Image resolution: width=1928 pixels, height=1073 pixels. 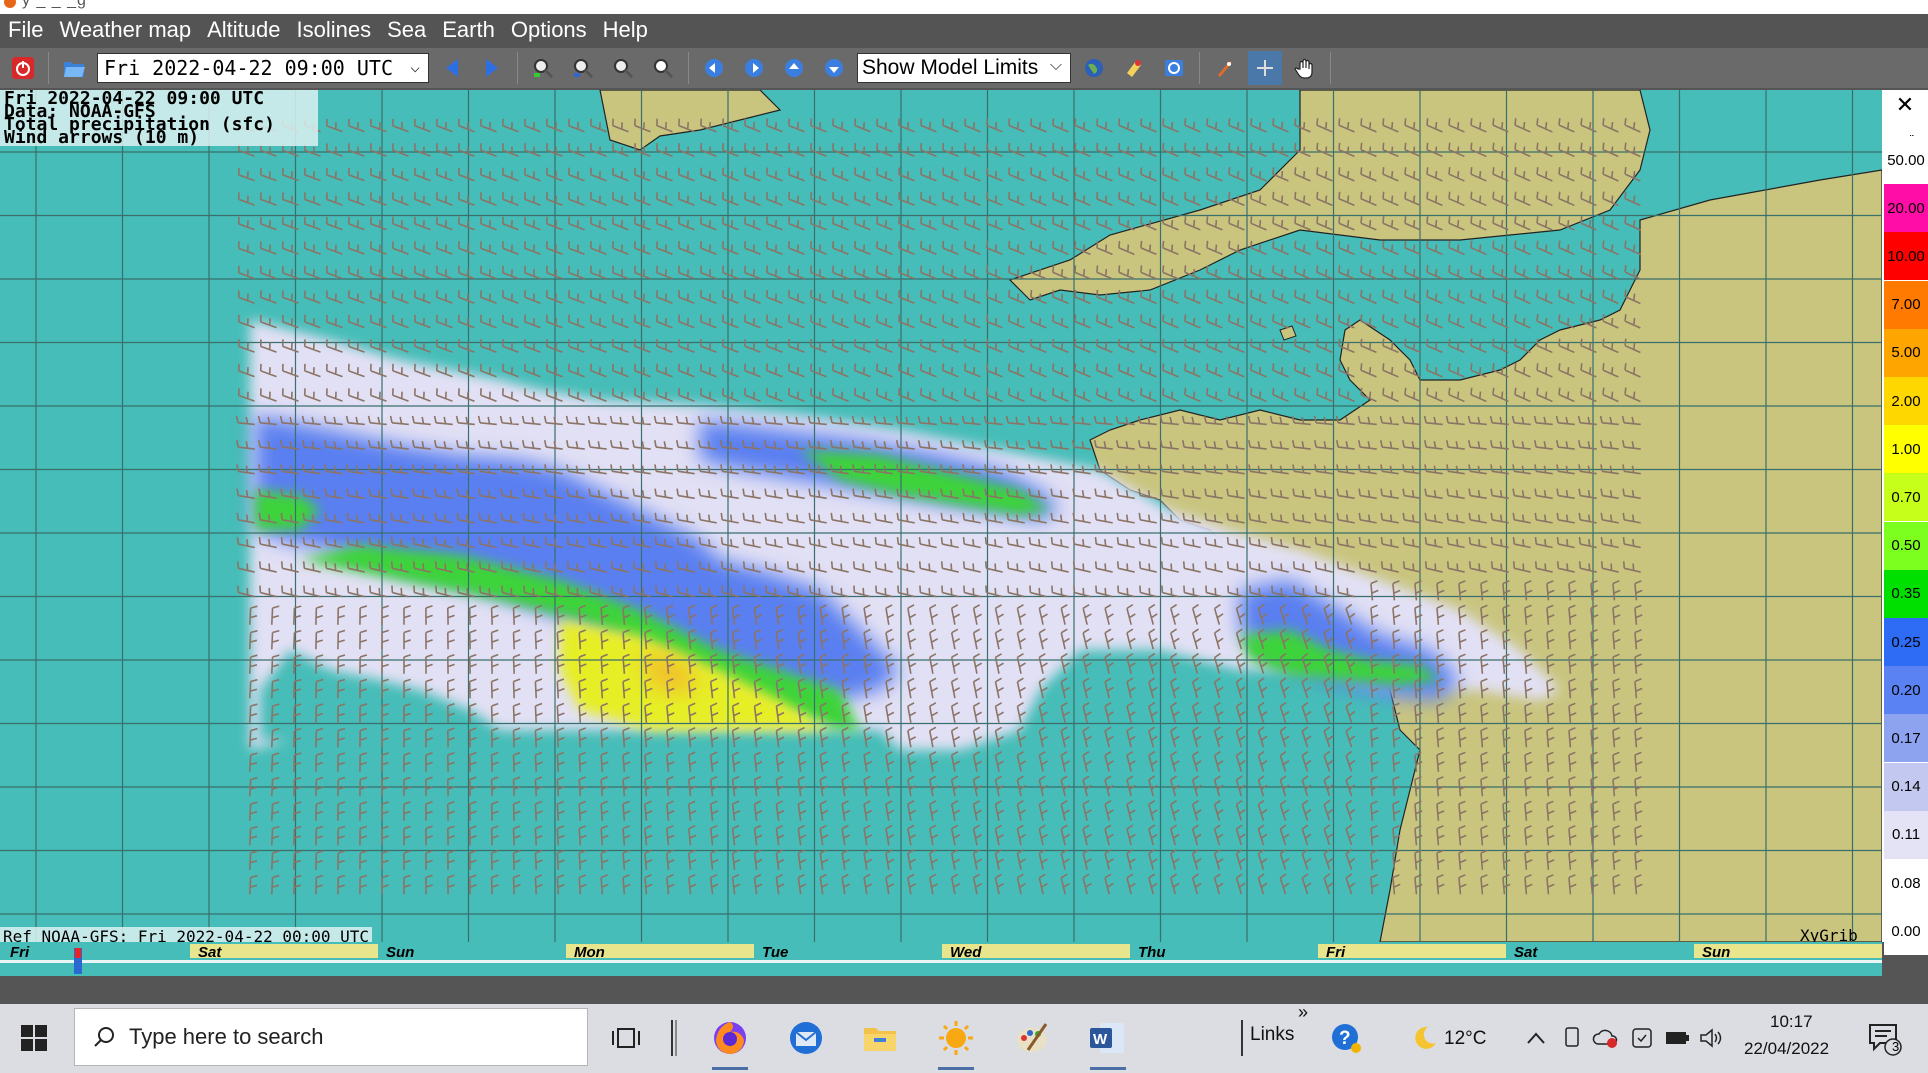 I want to click on legend-entry: 0.35, so click(x=1906, y=593).